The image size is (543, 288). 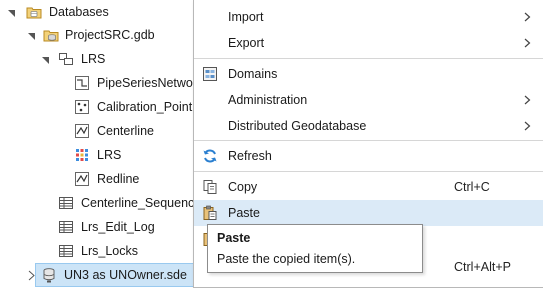 I want to click on lrs-icon, so click(x=82, y=155).